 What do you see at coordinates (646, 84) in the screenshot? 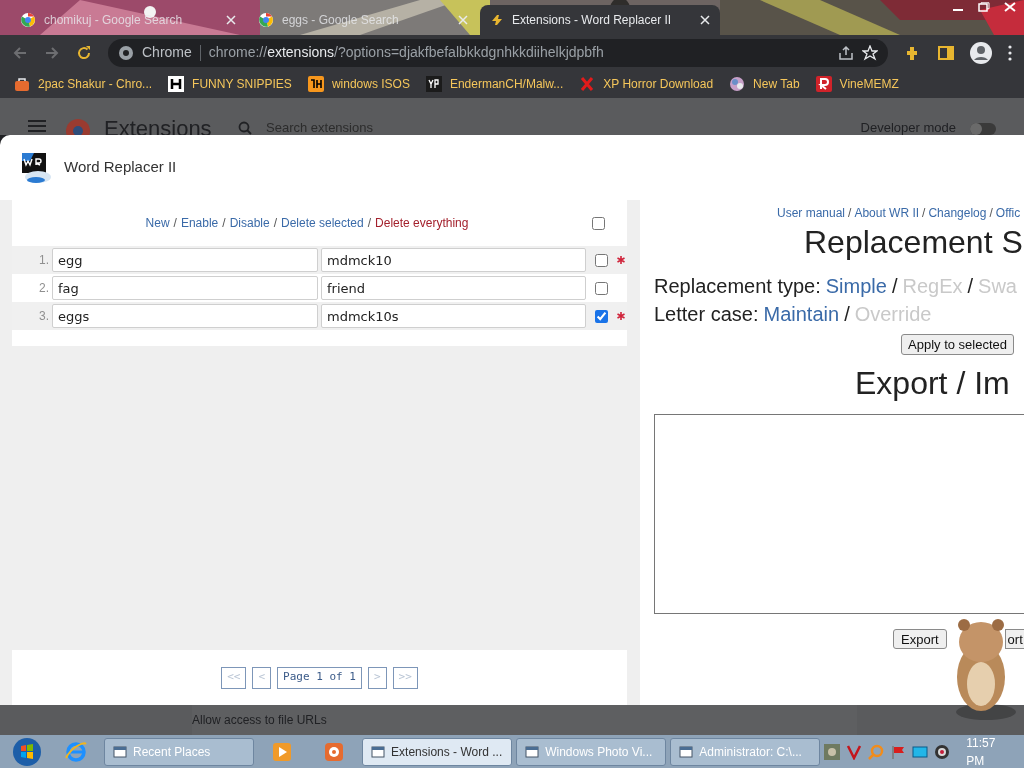
I see `bookmark-item: XP Horror Download` at bounding box center [646, 84].